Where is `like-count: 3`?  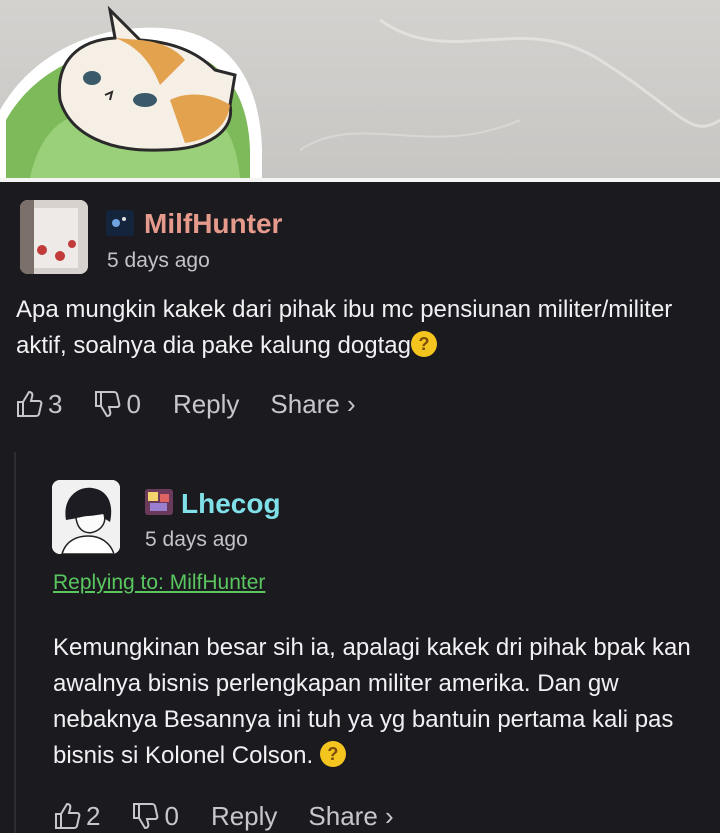 like-count: 3 is located at coordinates (55, 403).